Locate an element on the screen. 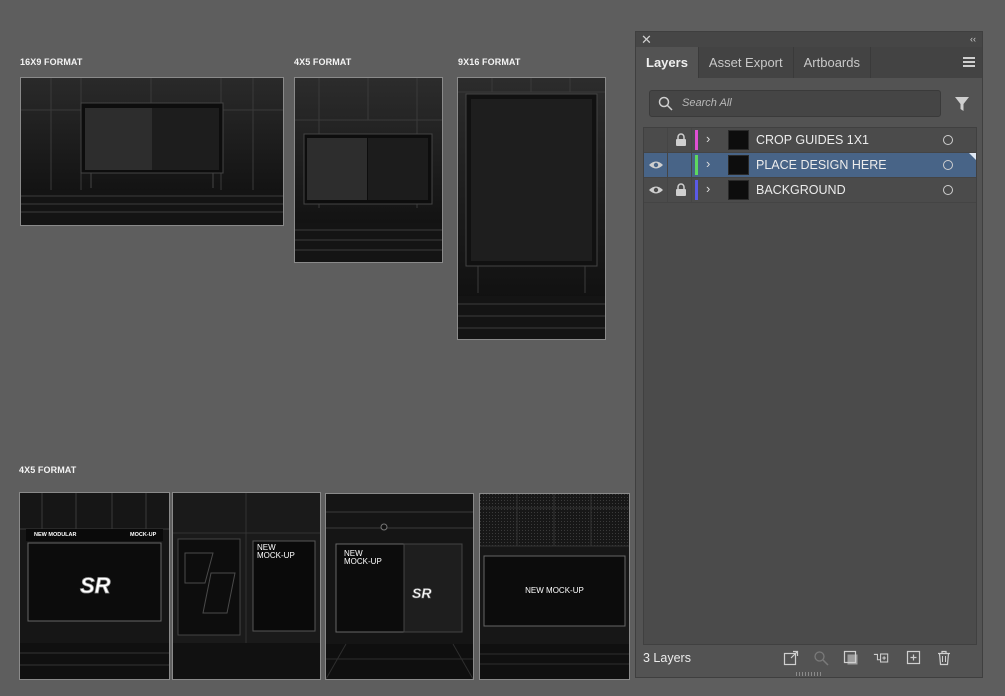  mockup-2-title-line2: MOCK-UP is located at coordinates (276, 555).